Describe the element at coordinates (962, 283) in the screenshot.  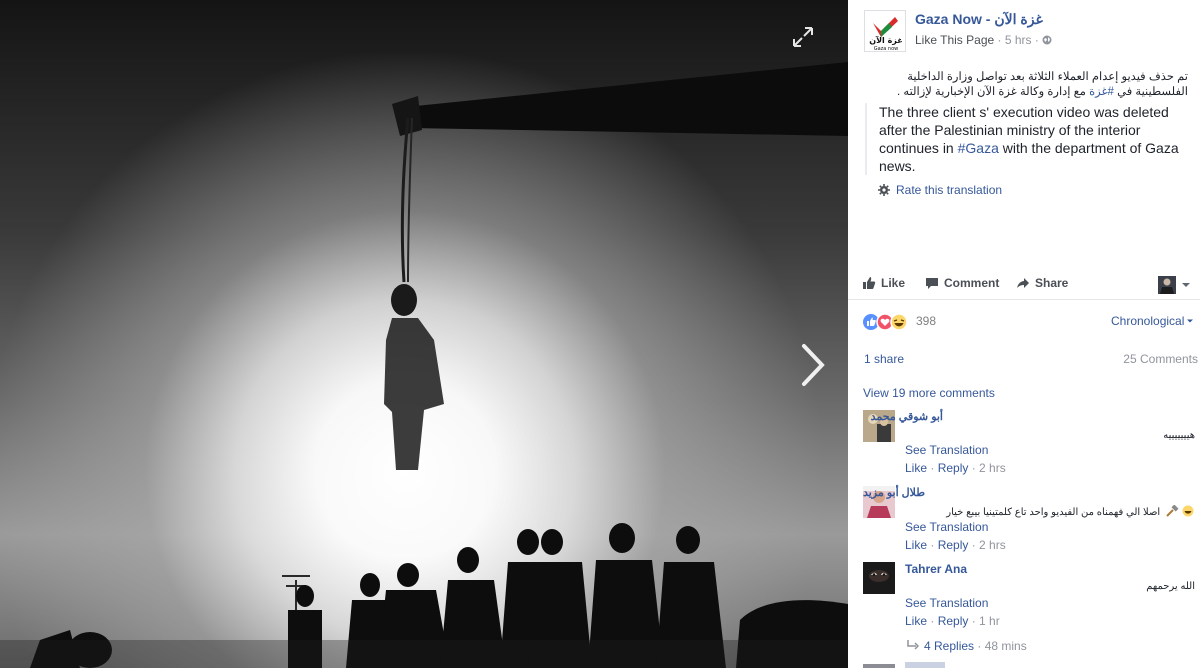
I see `comment-button: Comment` at that location.